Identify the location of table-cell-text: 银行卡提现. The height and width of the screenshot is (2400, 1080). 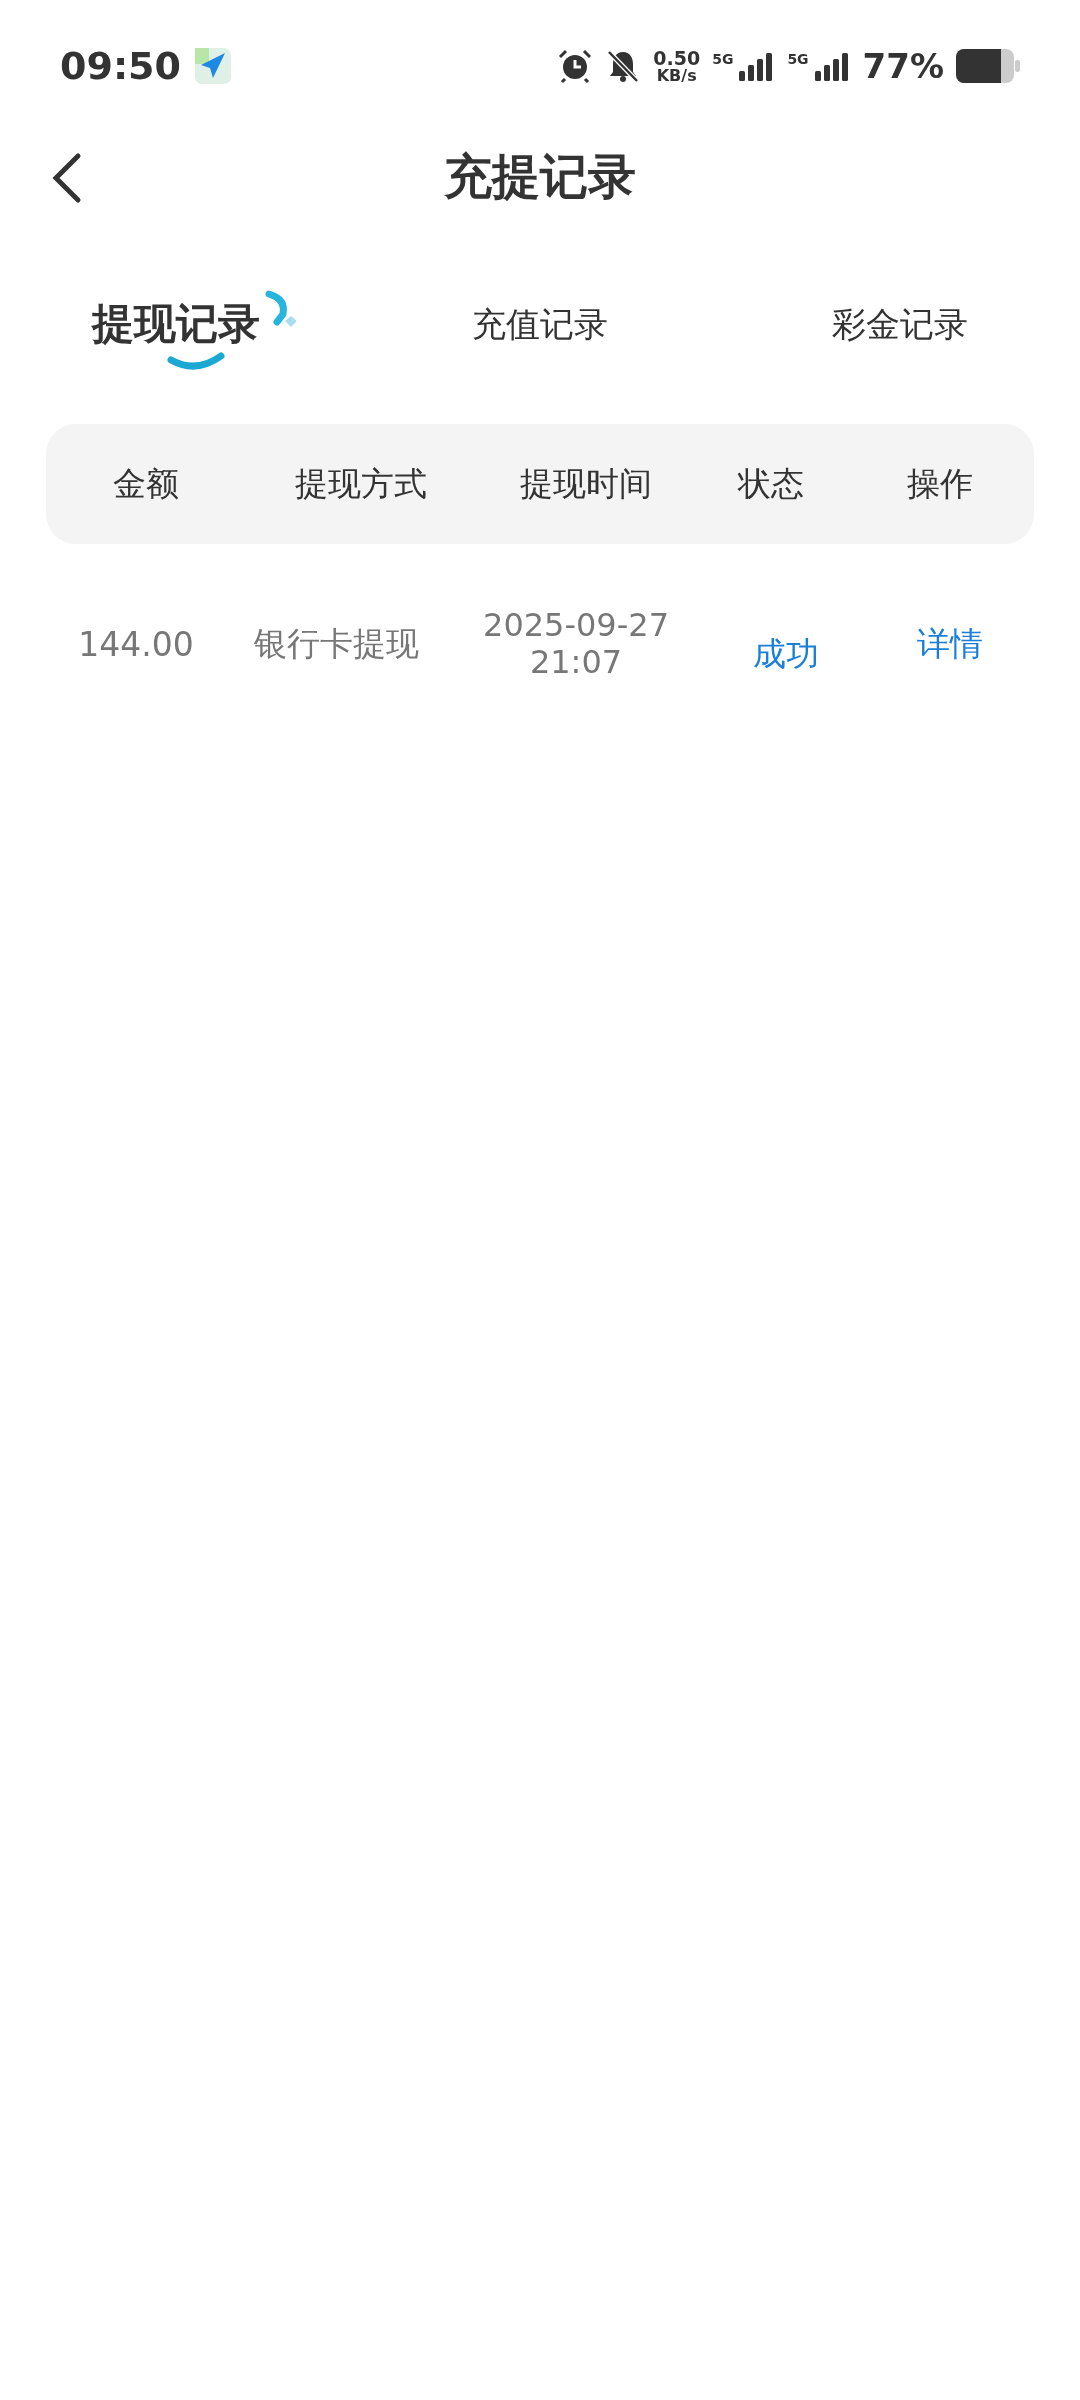
(336, 643).